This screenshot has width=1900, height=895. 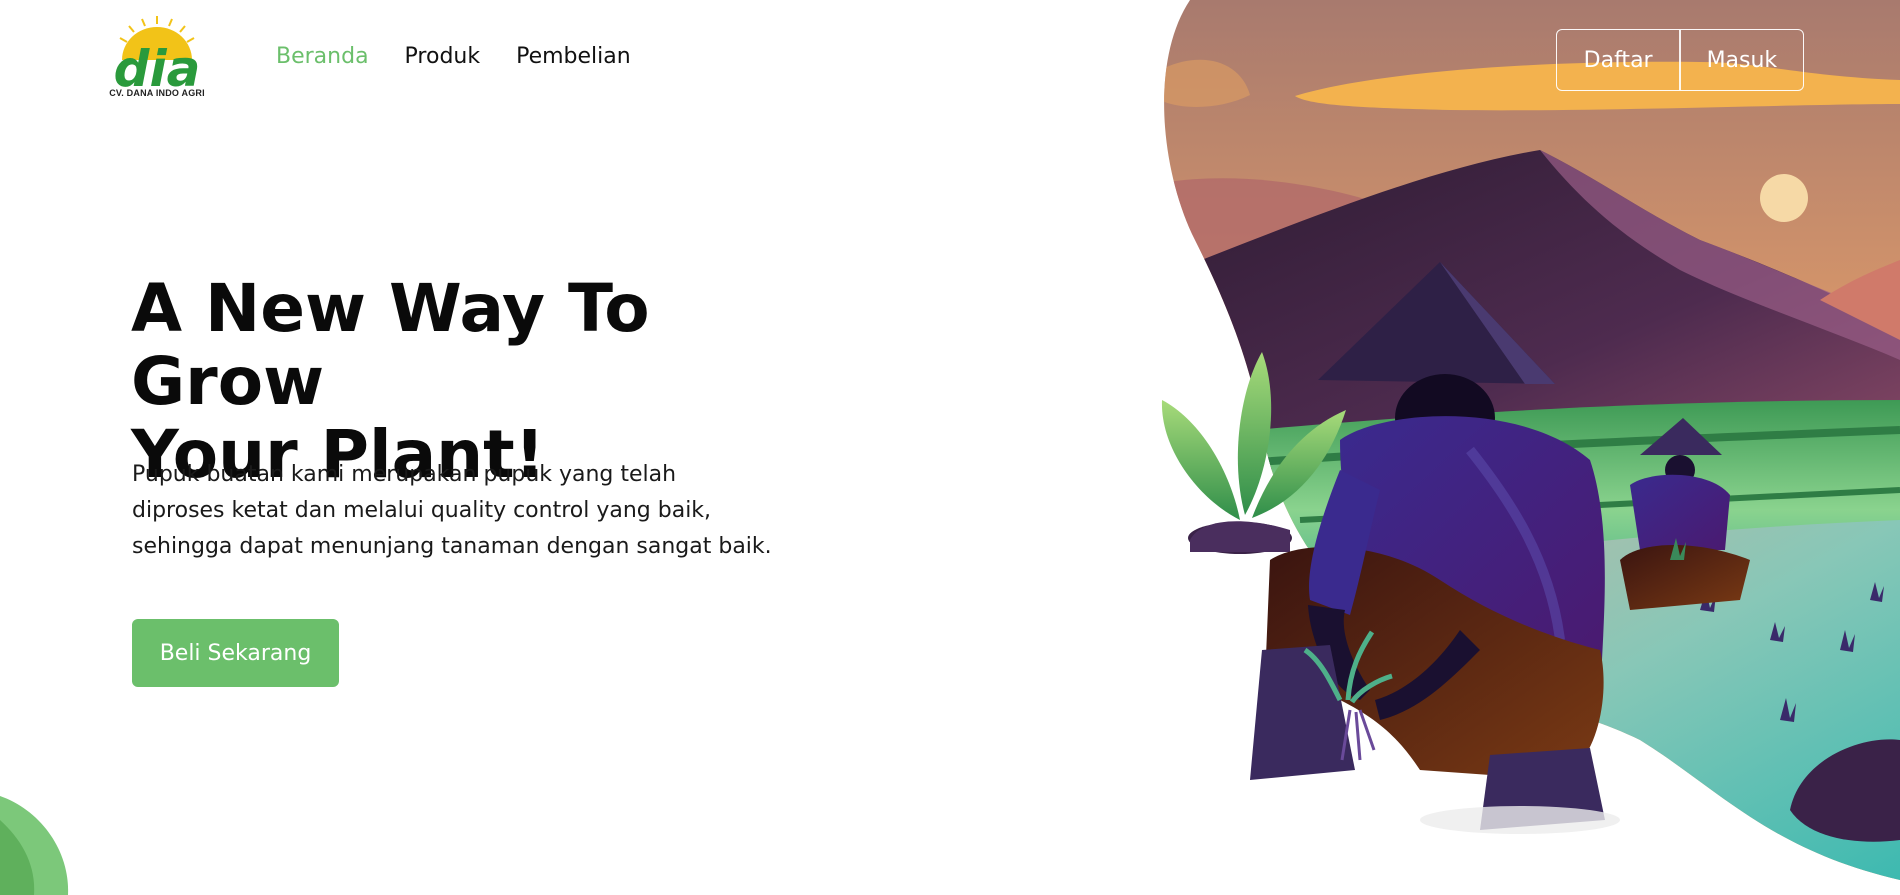 I want to click on headline-line-1: A New Way To Grow, so click(x=390, y=345).